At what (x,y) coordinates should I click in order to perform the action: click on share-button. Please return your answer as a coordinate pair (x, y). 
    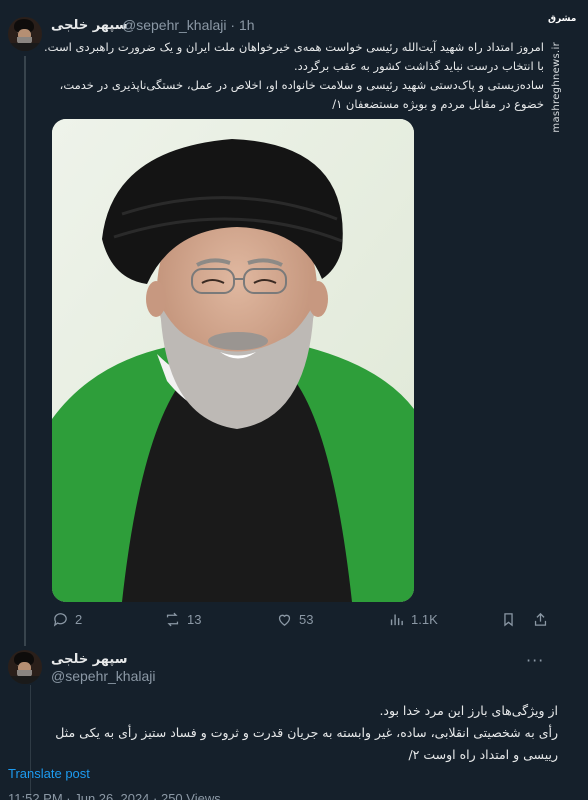
    Looking at the image, I should click on (540, 619).